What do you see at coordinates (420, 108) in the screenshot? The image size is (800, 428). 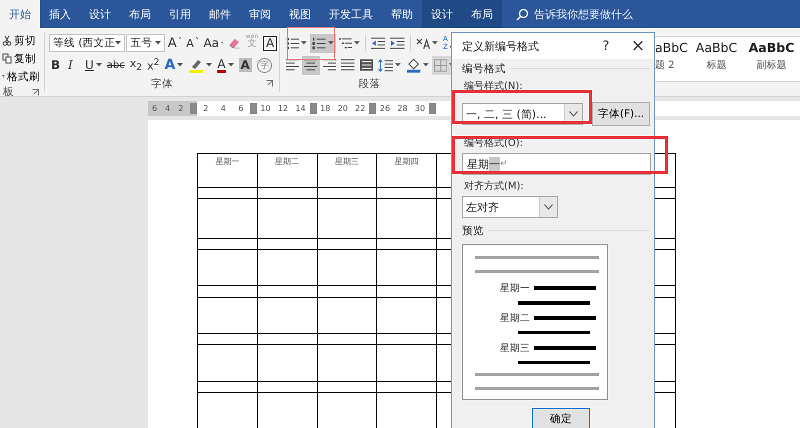 I see `ruler-number: 30` at bounding box center [420, 108].